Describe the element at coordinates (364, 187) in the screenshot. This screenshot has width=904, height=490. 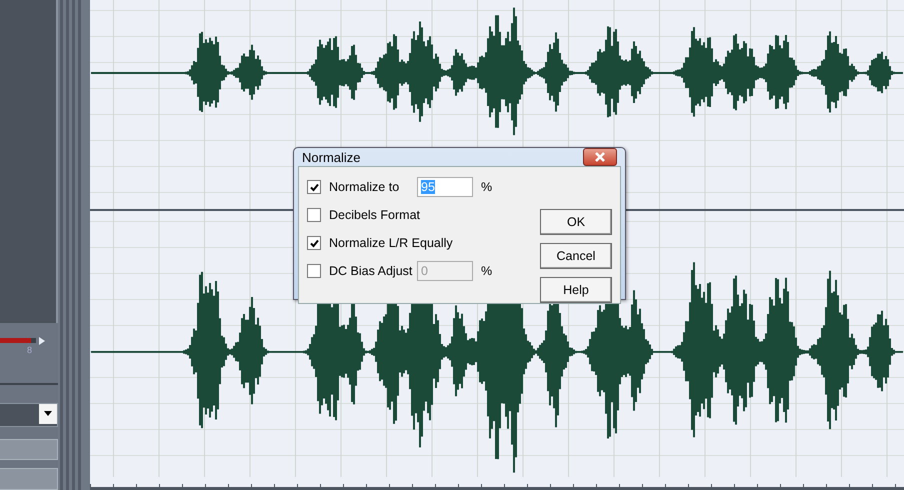
I see `option-label: Normalize to` at that location.